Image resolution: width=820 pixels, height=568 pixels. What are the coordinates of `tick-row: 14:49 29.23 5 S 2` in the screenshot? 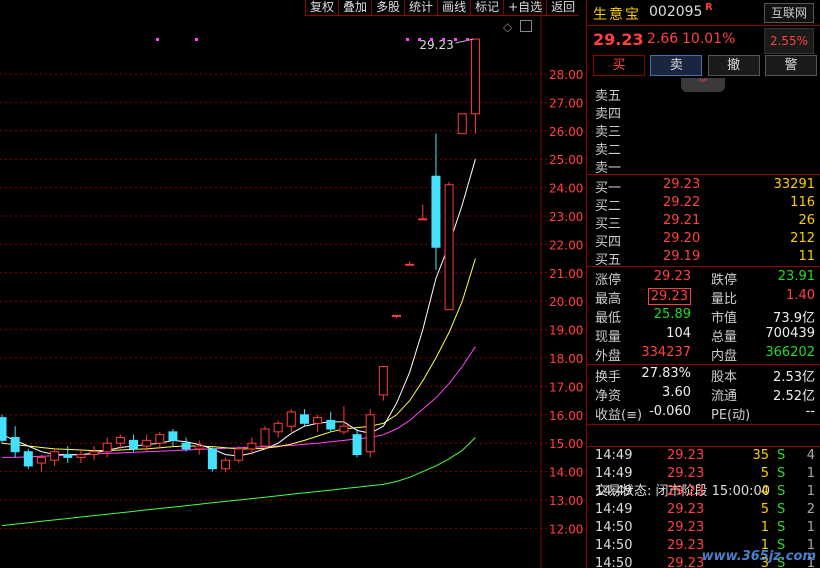 It's located at (703, 510).